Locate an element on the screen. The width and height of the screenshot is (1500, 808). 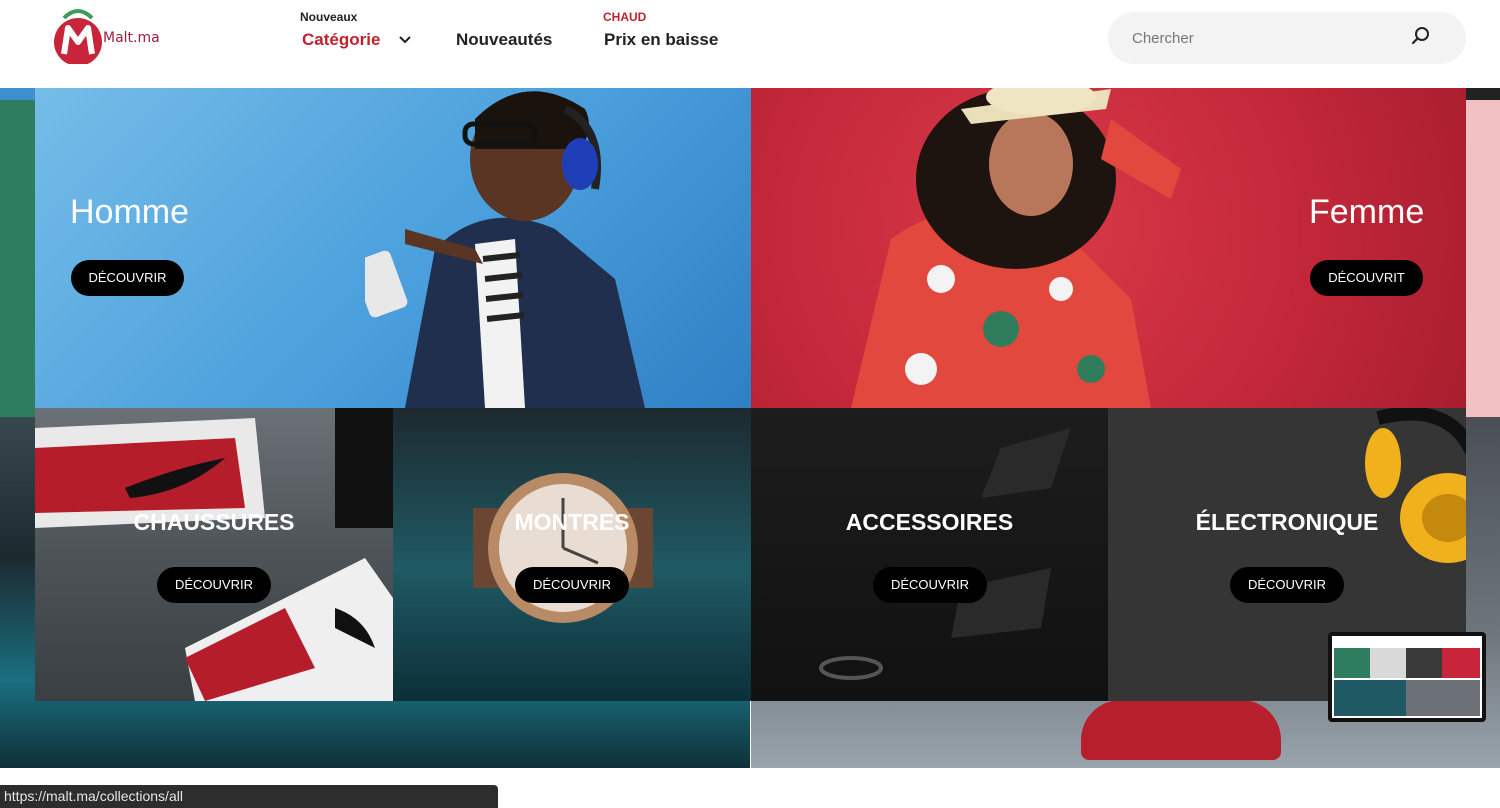
chaussures-title: CHAUSSURES is located at coordinates (214, 522).